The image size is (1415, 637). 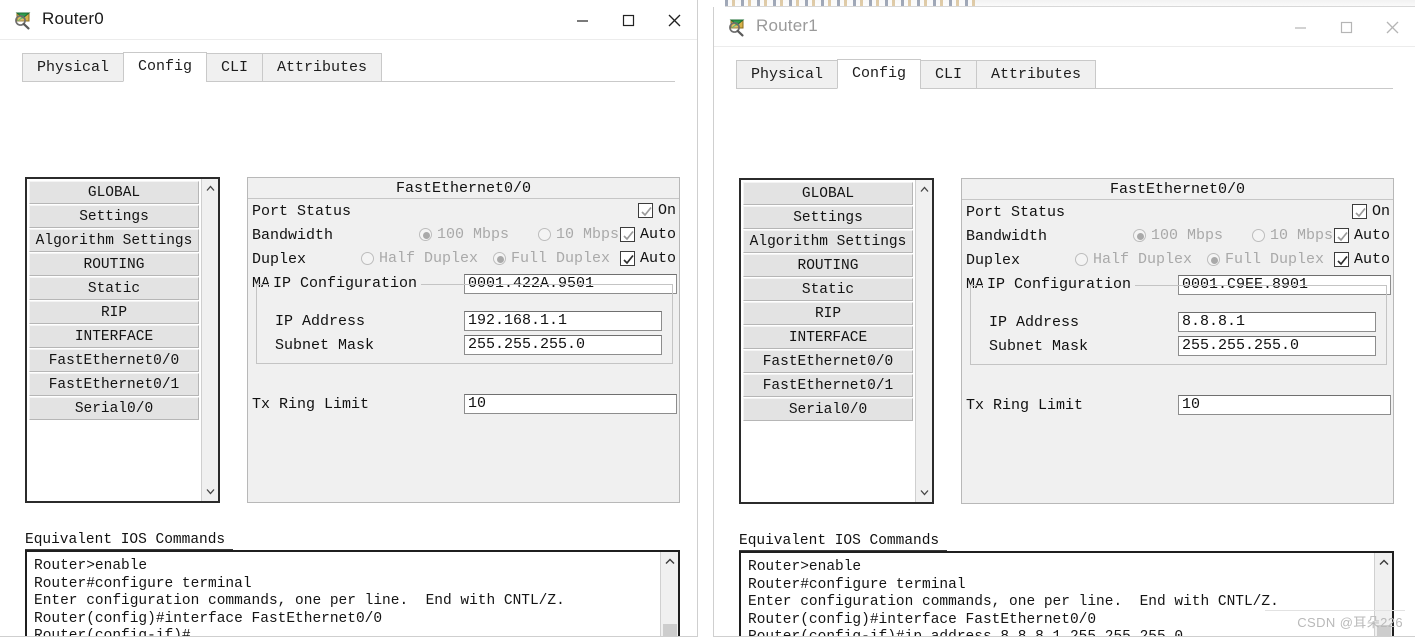 What do you see at coordinates (1275, 259) in the screenshot?
I see `duplex-option-full-label: Full Duplex` at bounding box center [1275, 259].